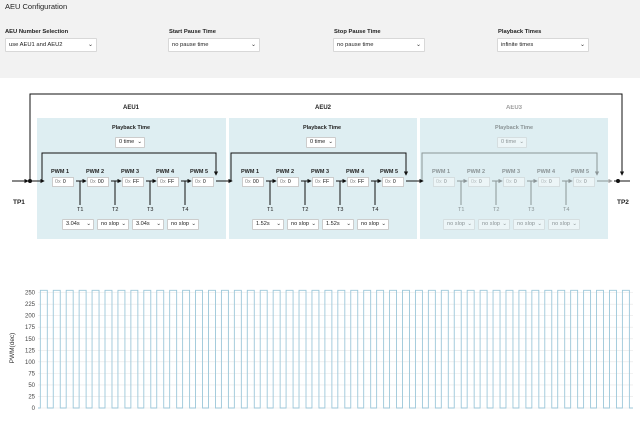  Describe the element at coordinates (531, 210) in the screenshot. I see `aeu3-t3-label: T3` at that location.